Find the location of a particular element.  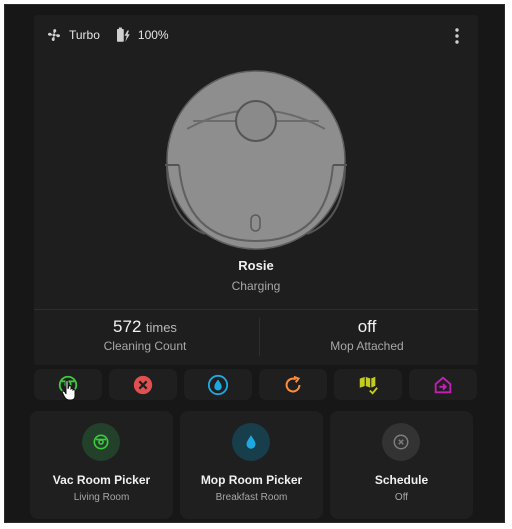

return-home-button is located at coordinates (443, 384).